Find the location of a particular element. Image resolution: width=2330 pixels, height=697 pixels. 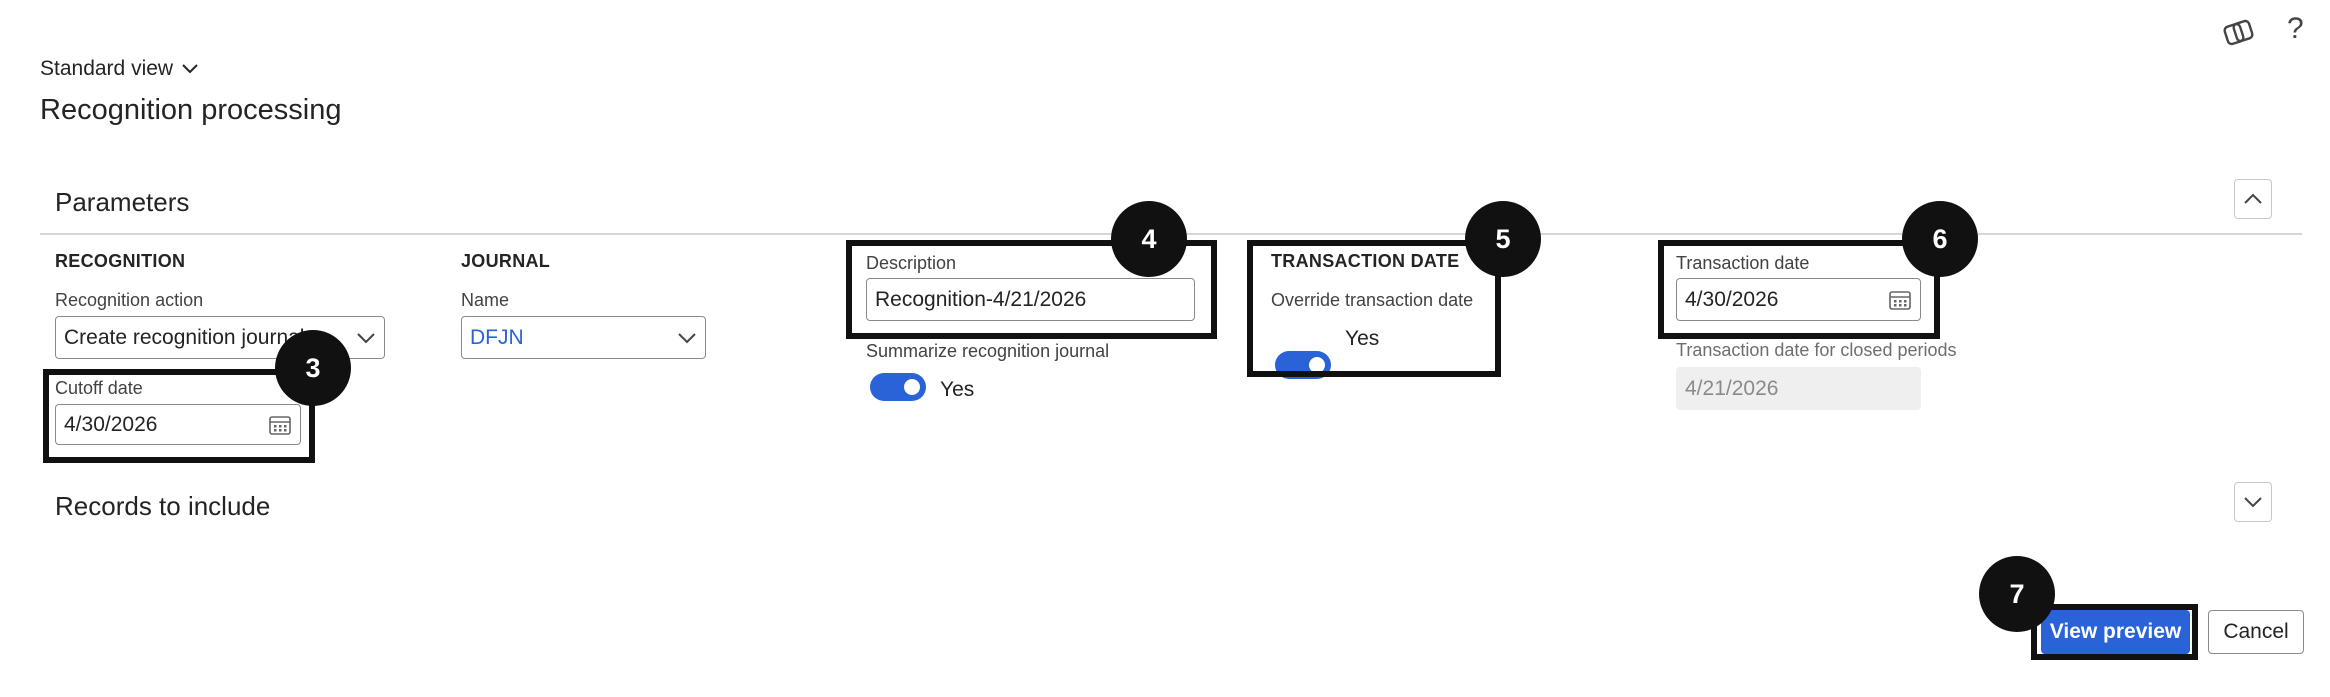

question-mark-icon: ? is located at coordinates (2295, 29).